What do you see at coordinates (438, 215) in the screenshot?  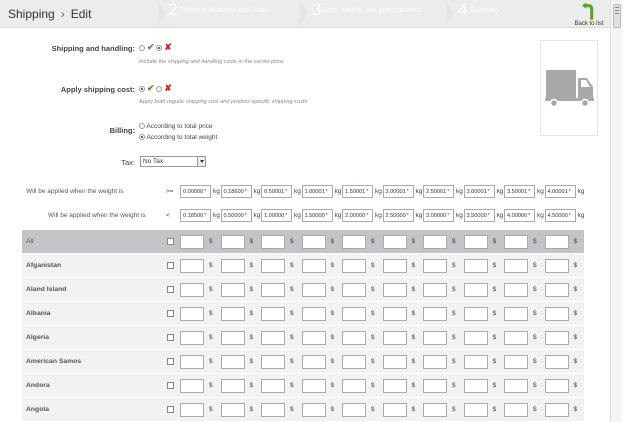 I see `range-to-input: 3.00000*` at bounding box center [438, 215].